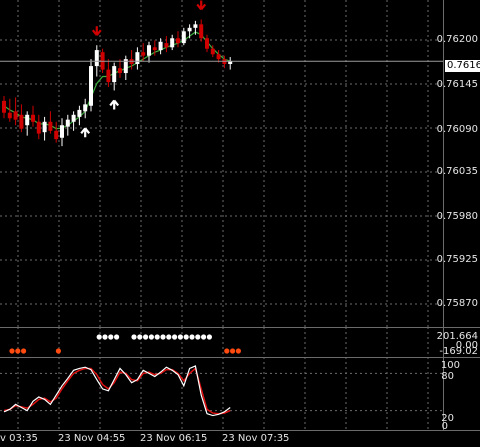  I want to click on moving-average-line, so click(117, 80).